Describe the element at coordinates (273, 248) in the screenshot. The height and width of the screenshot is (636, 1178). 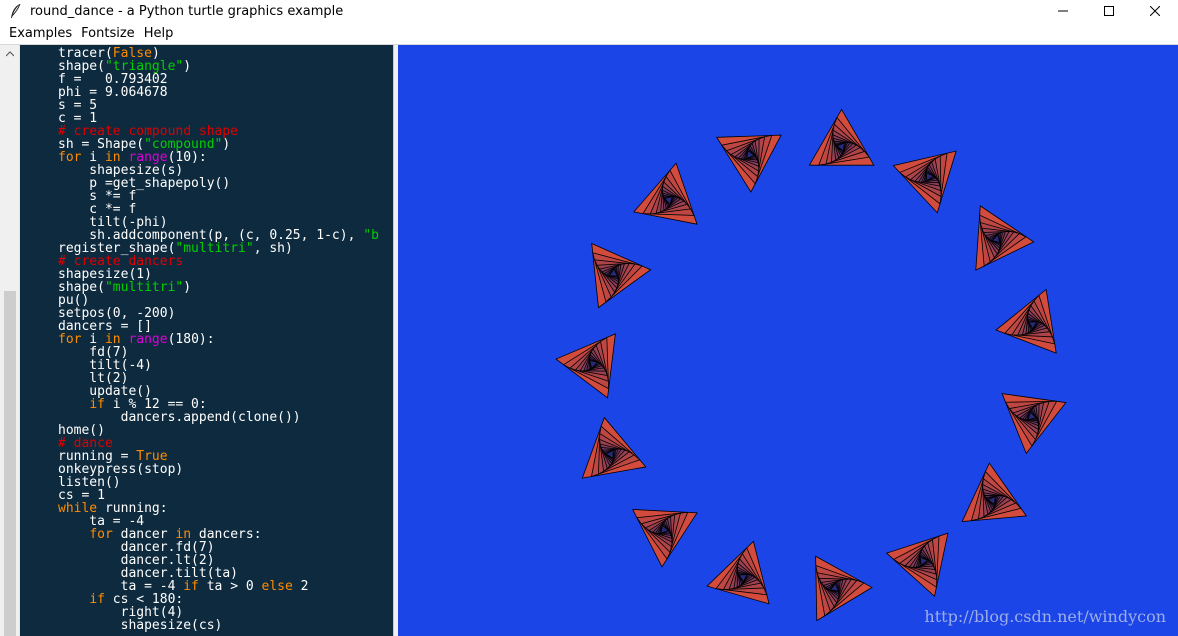
I see `code-token: , sh)` at that location.